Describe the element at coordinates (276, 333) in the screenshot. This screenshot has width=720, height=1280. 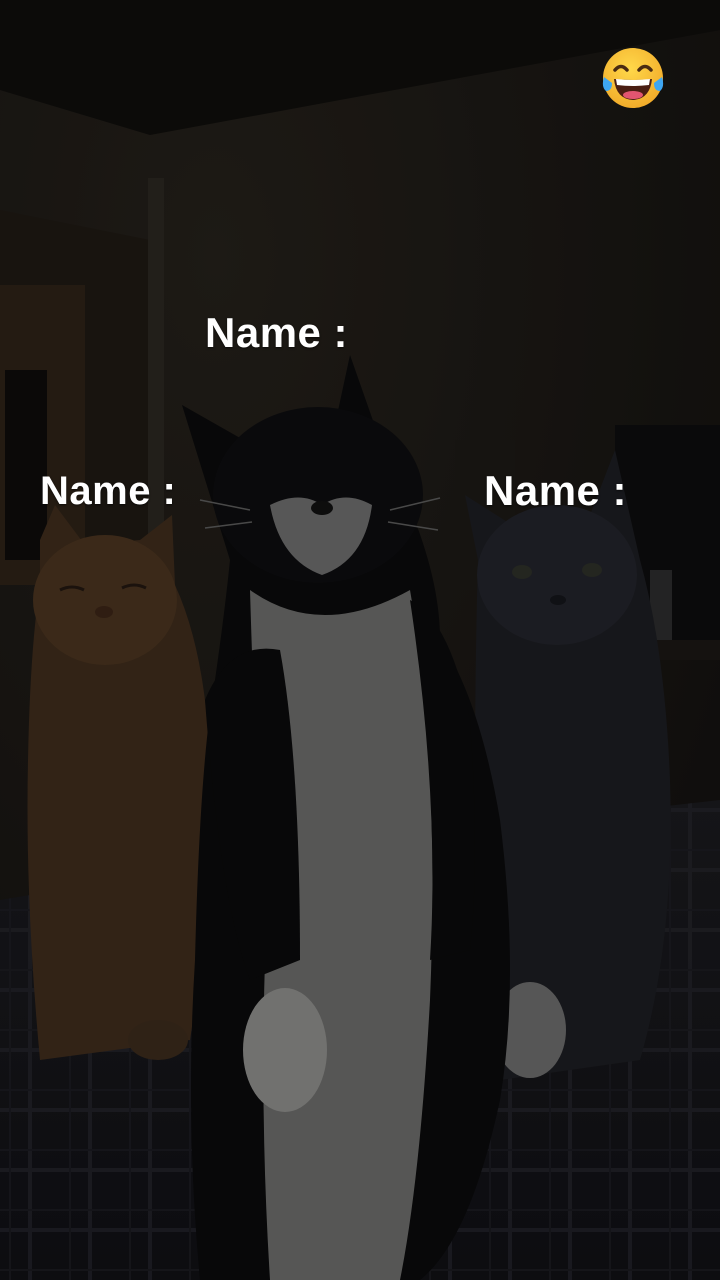
I see `name-label-top: Name :` at that location.